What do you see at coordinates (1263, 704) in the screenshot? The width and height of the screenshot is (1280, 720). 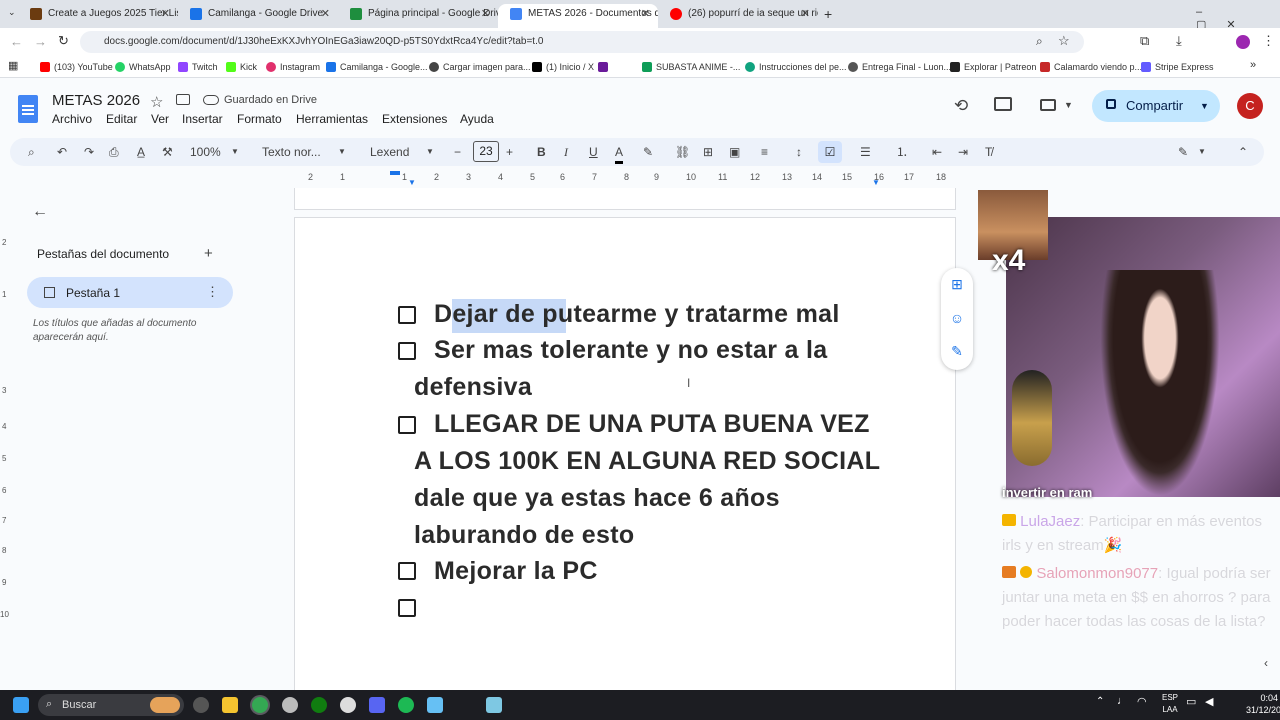 I see `taskbar-clock: 0:04 31/12/2025` at bounding box center [1263, 704].